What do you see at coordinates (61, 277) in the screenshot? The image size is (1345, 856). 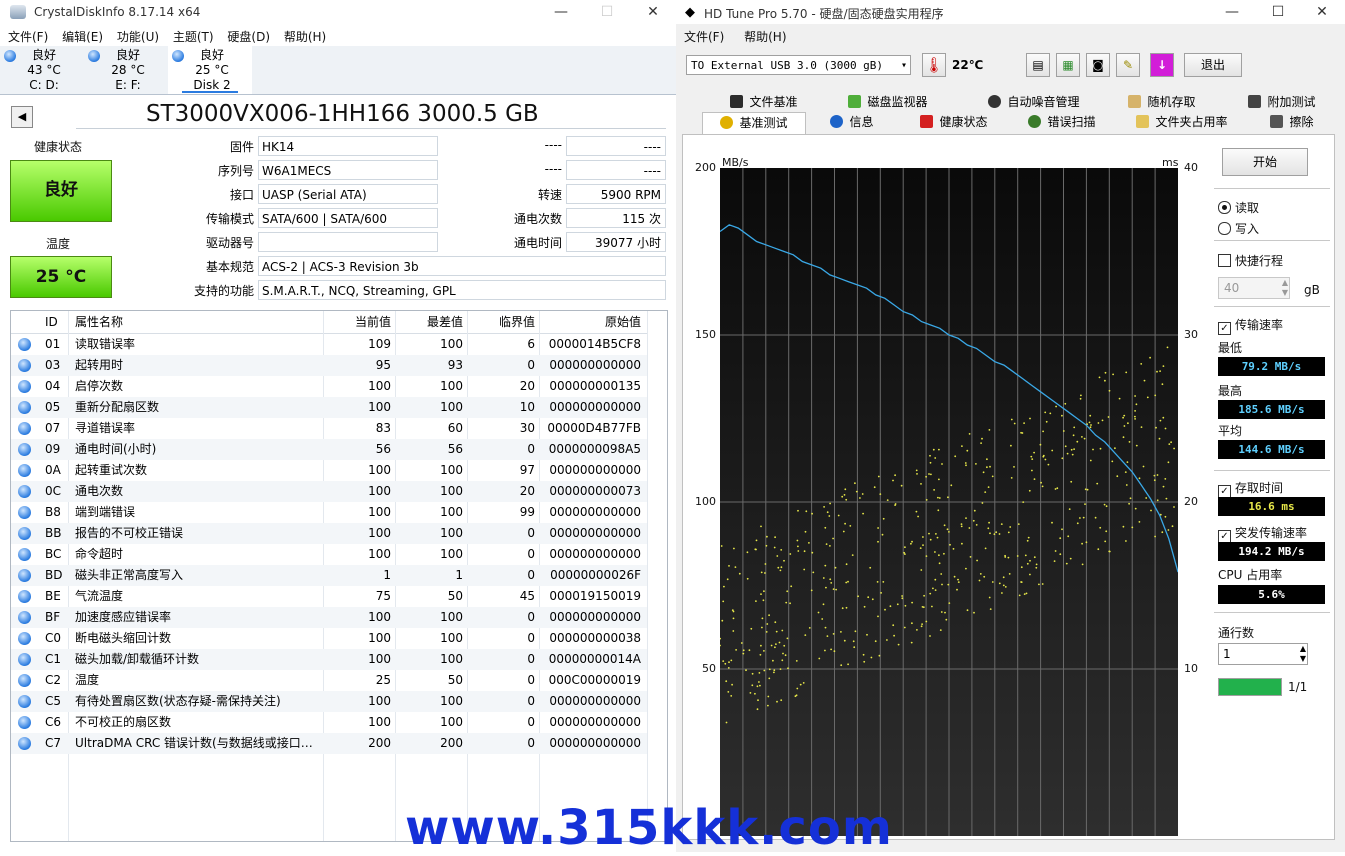 I see `temperature-badge: 25 °C` at bounding box center [61, 277].